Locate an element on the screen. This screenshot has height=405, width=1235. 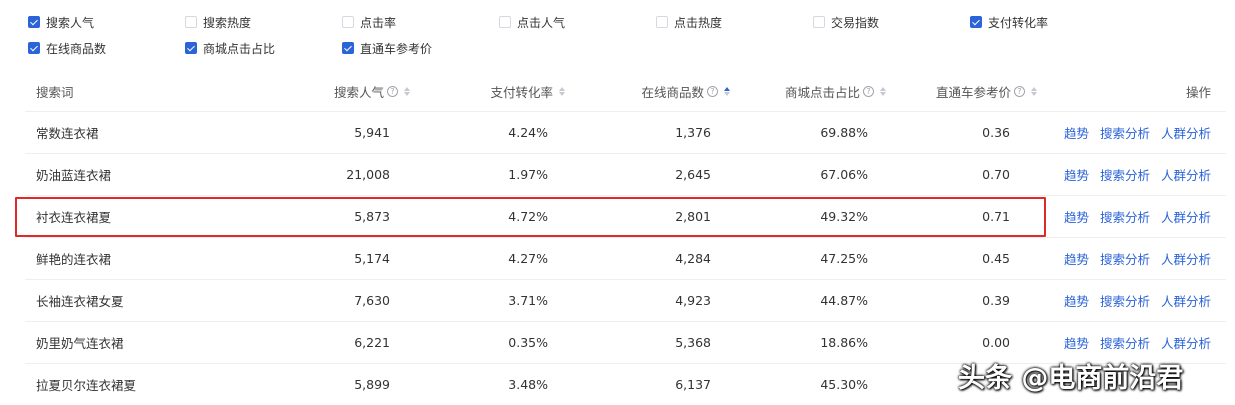
header-label: 在线商品数 is located at coordinates (672, 92).